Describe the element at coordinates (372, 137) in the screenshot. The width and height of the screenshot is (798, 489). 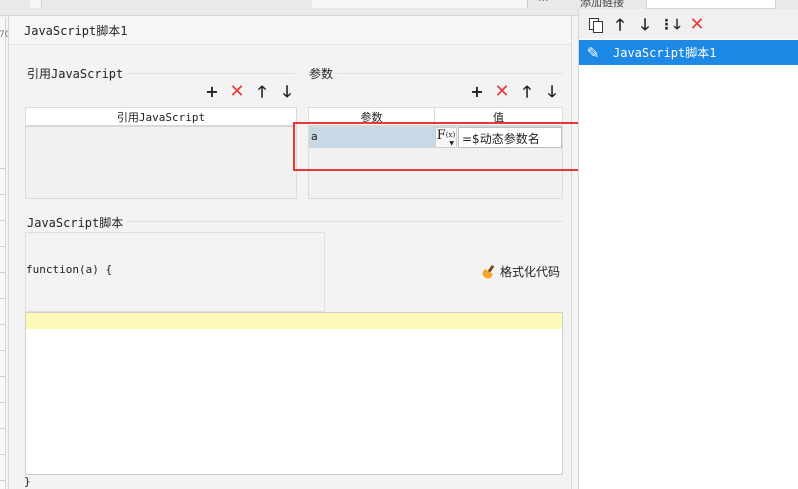
I see `param-name-cell: a` at that location.